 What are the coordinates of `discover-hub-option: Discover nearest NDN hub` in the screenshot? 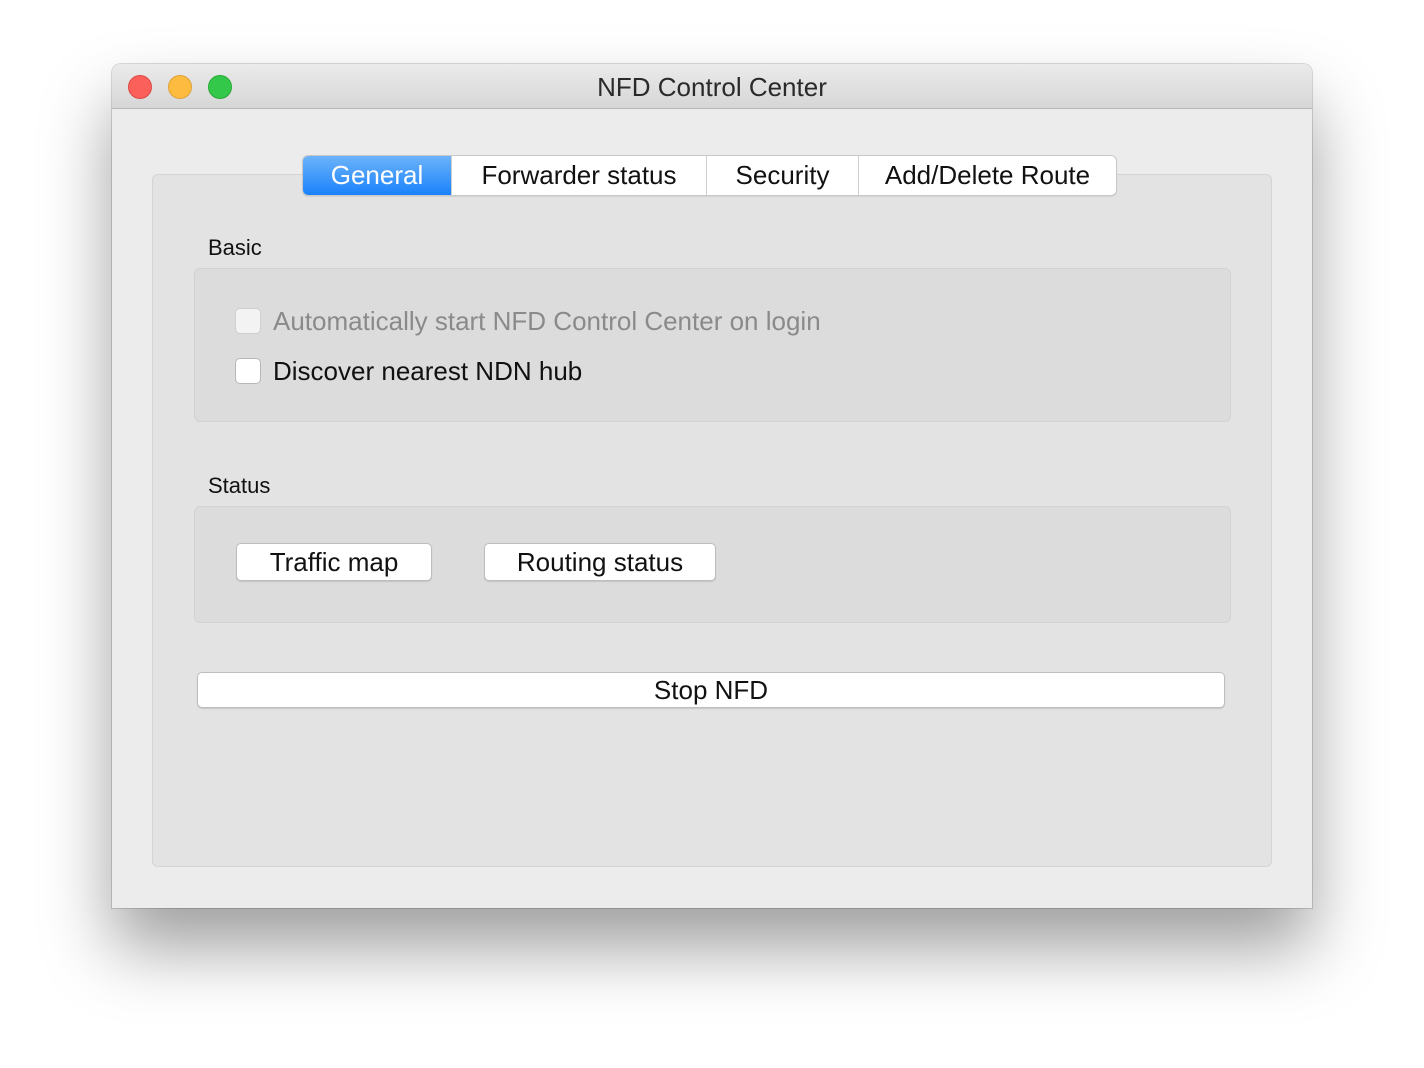 It's located at (408, 371).